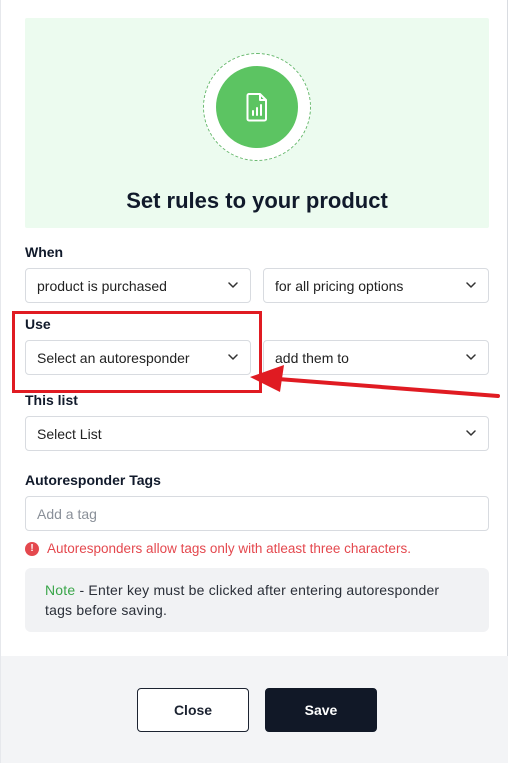 The height and width of the screenshot is (763, 512). What do you see at coordinates (193, 710) in the screenshot?
I see `close-button: Close` at bounding box center [193, 710].